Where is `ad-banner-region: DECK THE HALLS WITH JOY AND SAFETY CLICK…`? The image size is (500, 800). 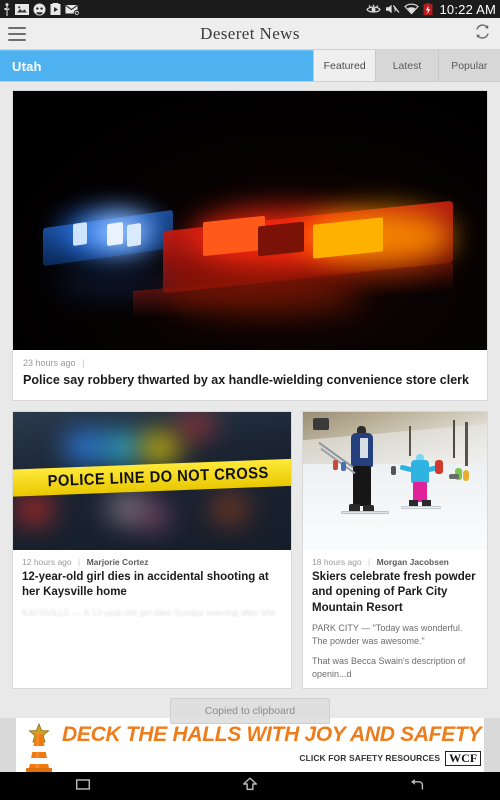
ad-banner-region: DECK THE HALLS WITH JOY AND SAFETY CLICK… is located at coordinates (250, 745).